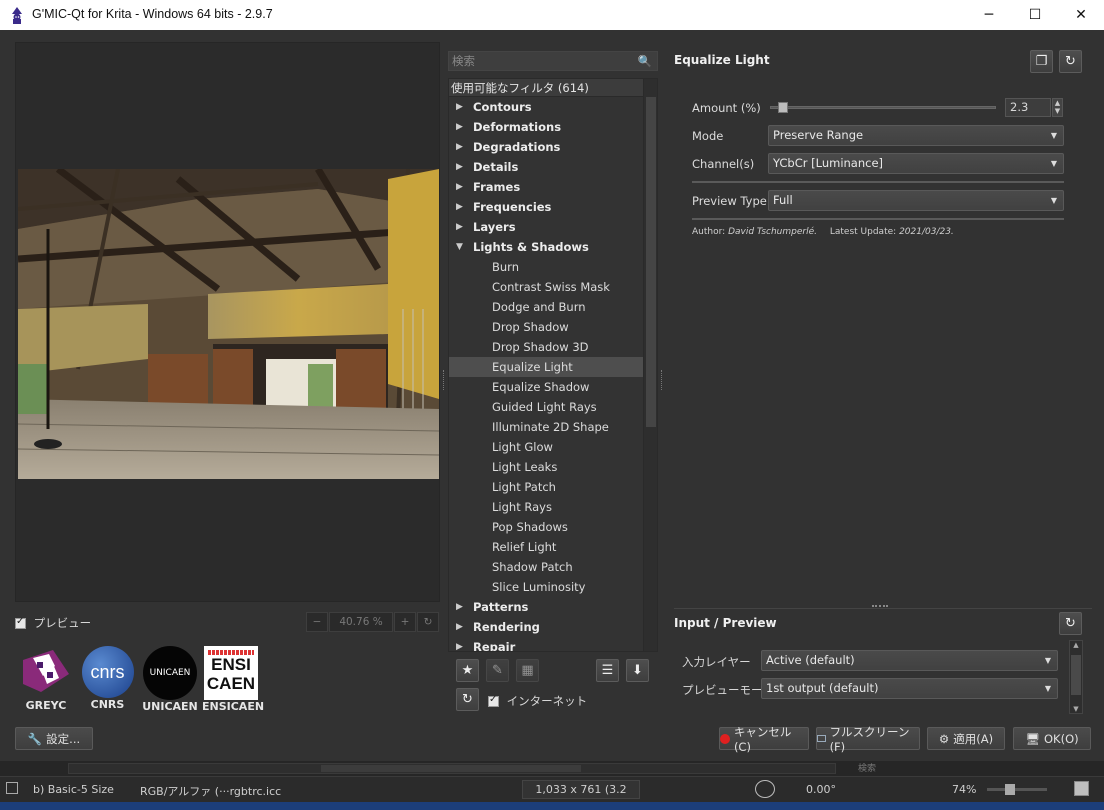 The width and height of the screenshot is (1104, 810). What do you see at coordinates (170, 679) in the screenshot?
I see `unicaen-logo: UNICAEN UNICAEN` at bounding box center [170, 679].